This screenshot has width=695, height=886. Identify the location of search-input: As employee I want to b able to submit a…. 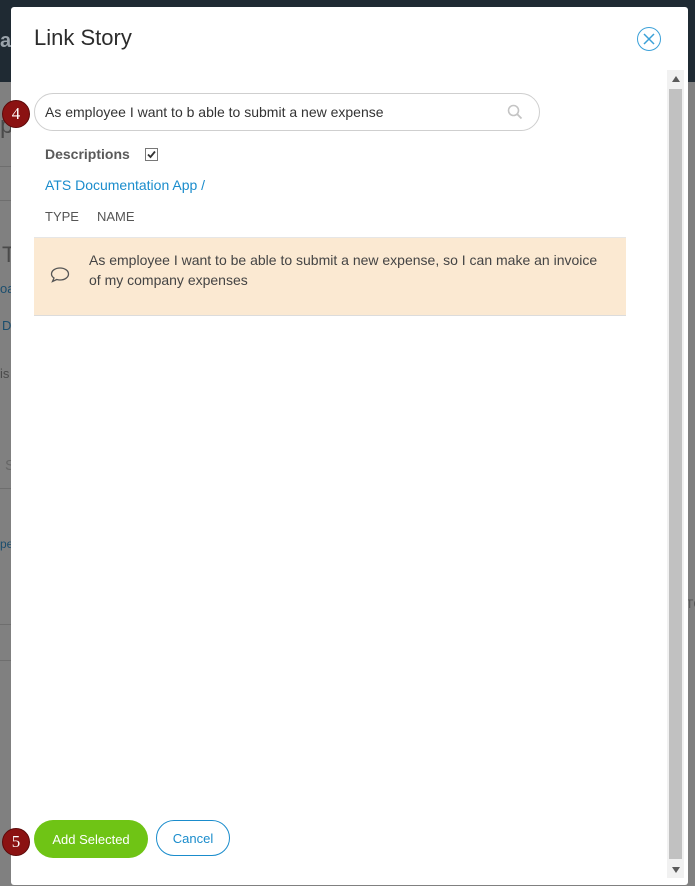
(287, 112).